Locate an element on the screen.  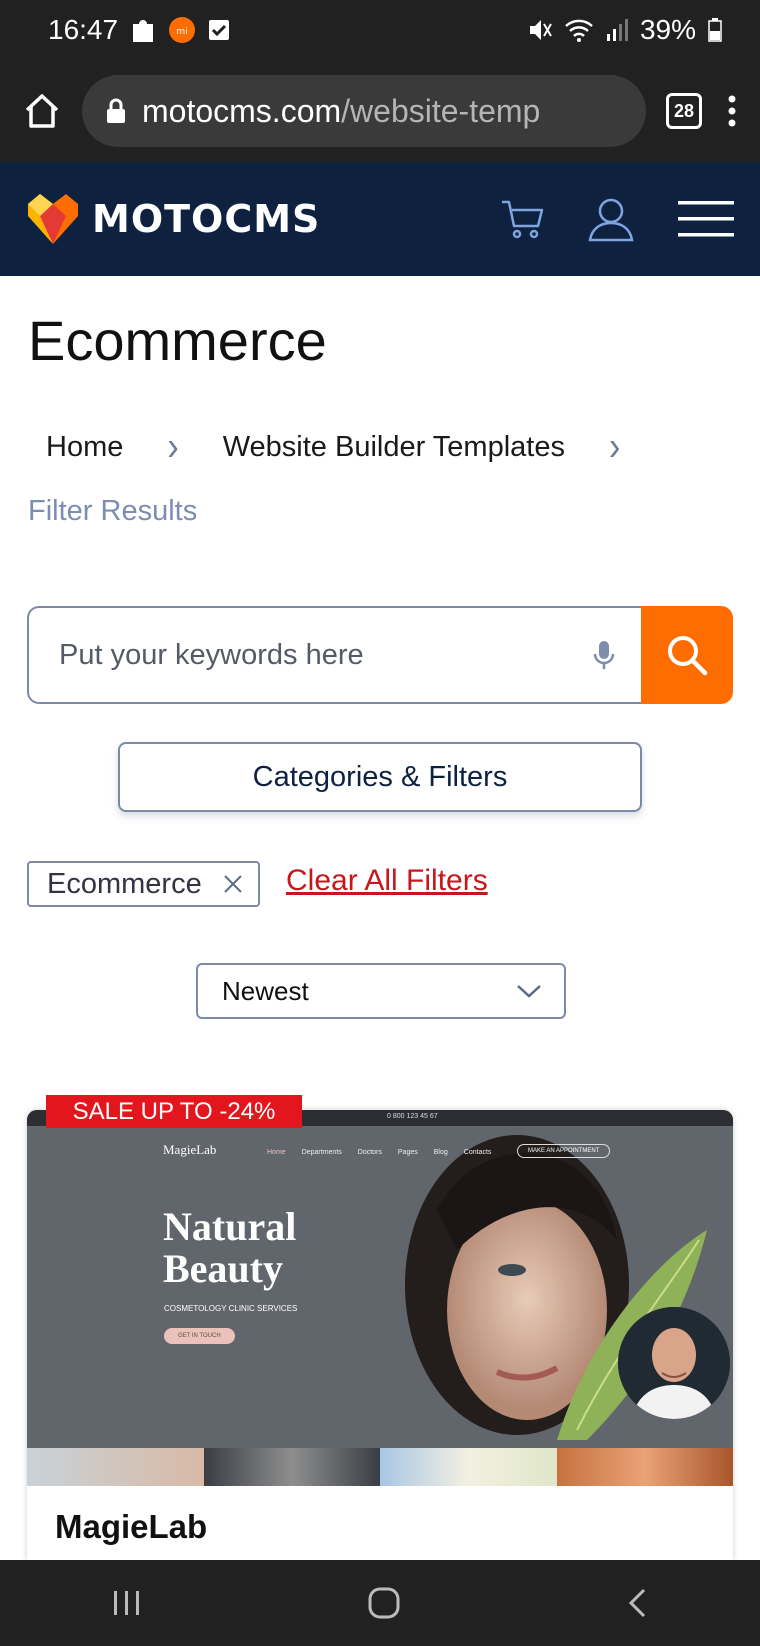
template-title: MagieLab is located at coordinates (131, 1527).